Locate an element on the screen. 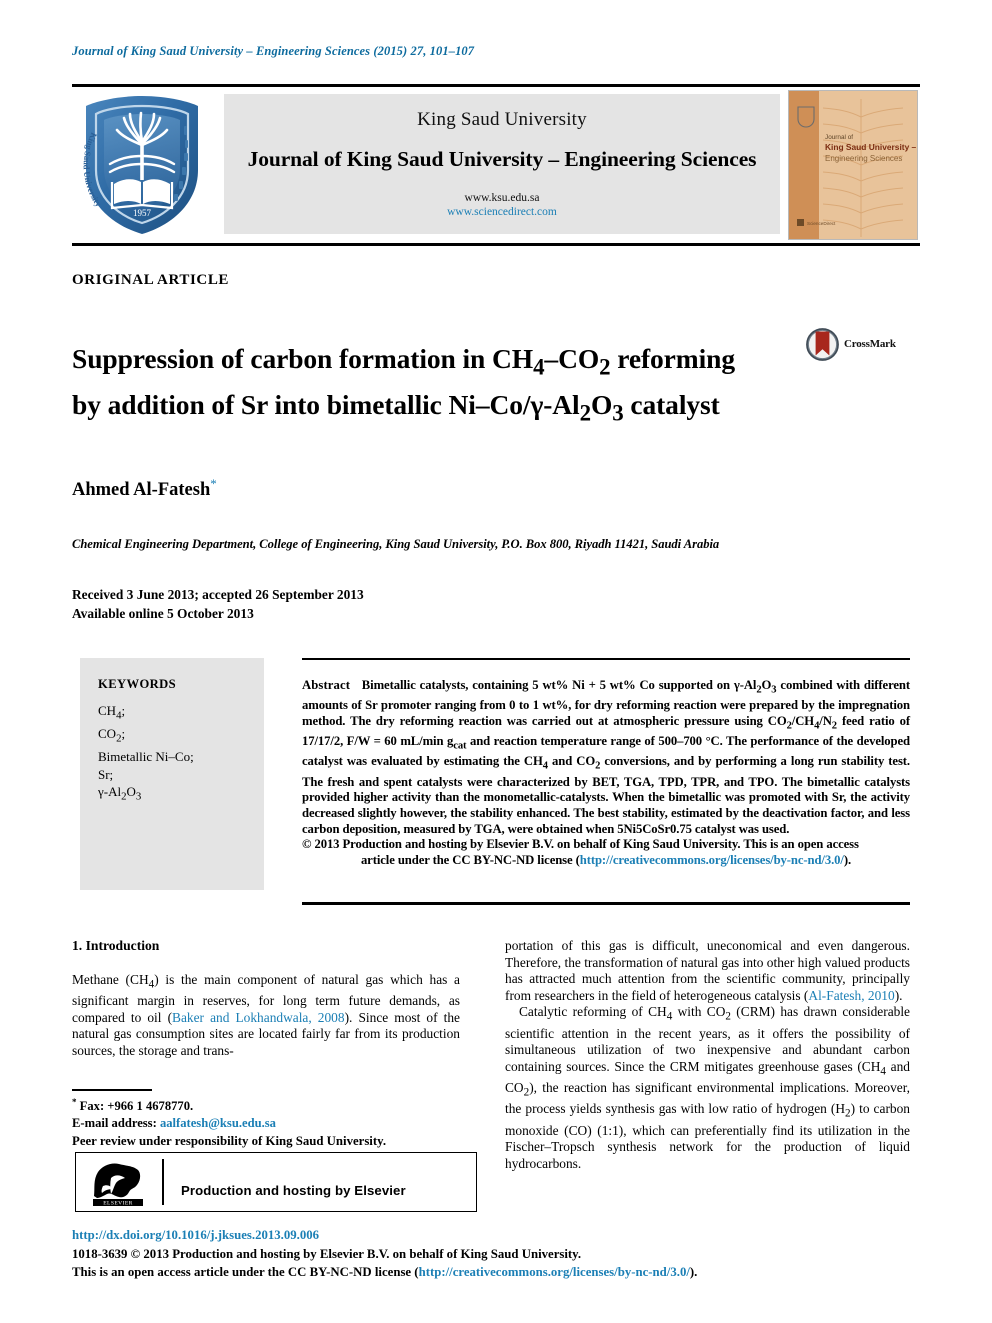 The width and height of the screenshot is (992, 1323). author-label: Ahmed Al-Fatesh is located at coordinates (141, 490).